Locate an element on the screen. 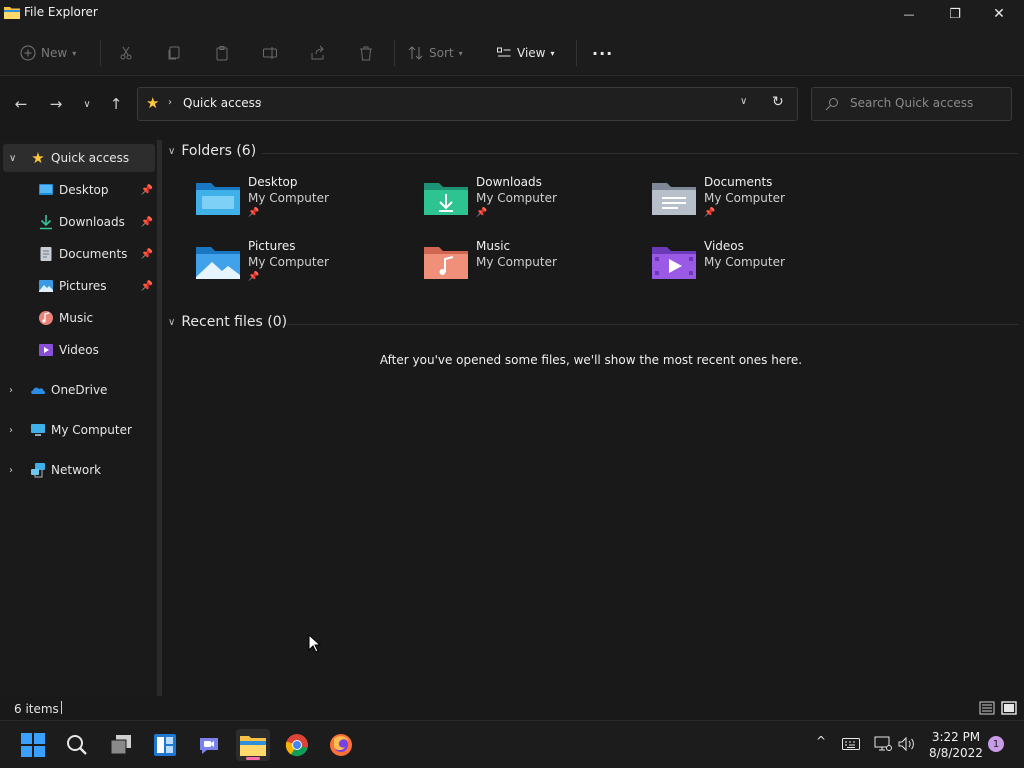 This screenshot has width=1024, height=768. sort-button-label: Sort is located at coordinates (441, 53).